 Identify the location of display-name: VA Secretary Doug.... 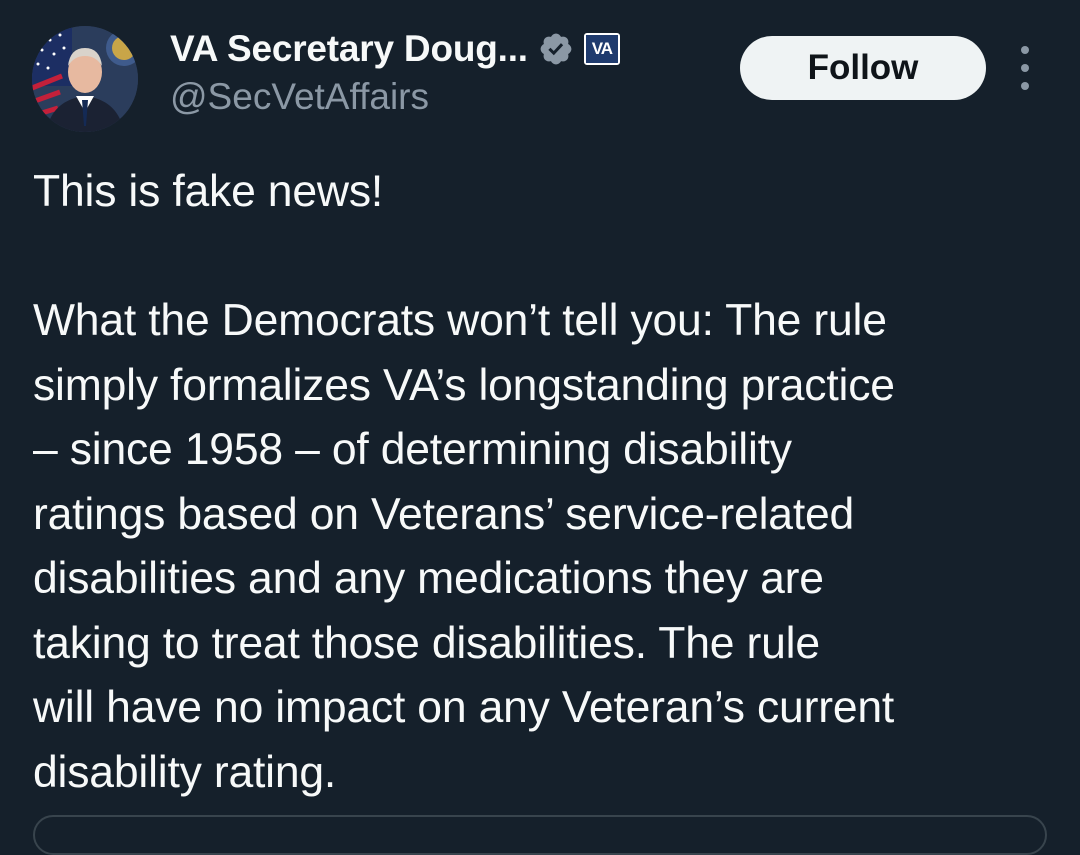
(349, 49).